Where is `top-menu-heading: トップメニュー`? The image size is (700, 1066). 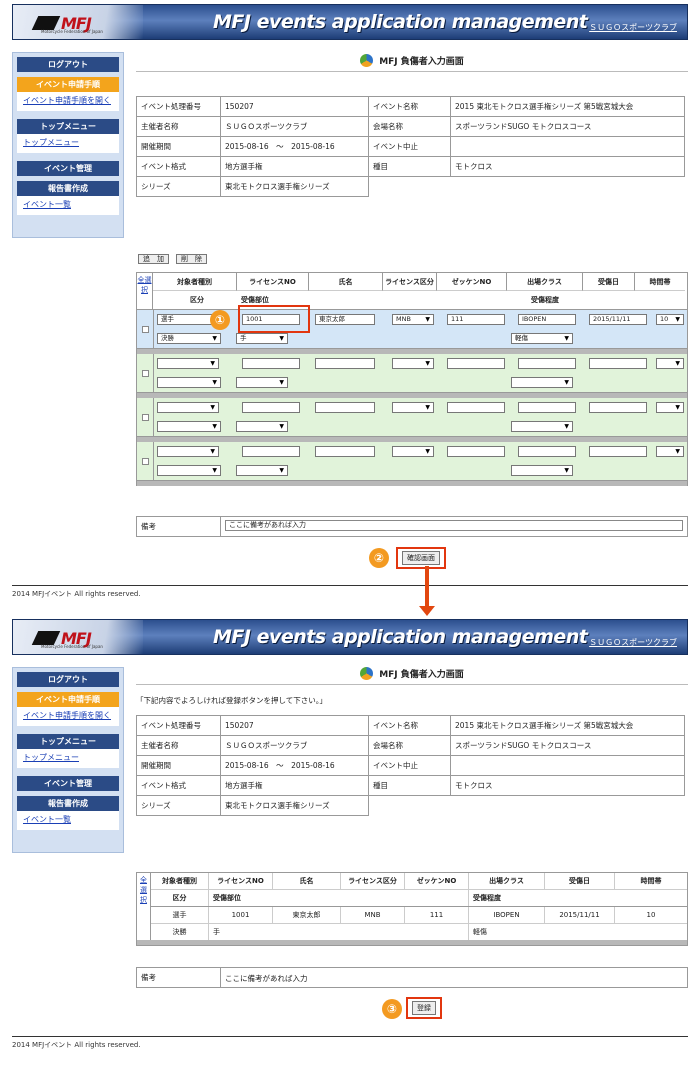 top-menu-heading: トップメニュー is located at coordinates (68, 126).